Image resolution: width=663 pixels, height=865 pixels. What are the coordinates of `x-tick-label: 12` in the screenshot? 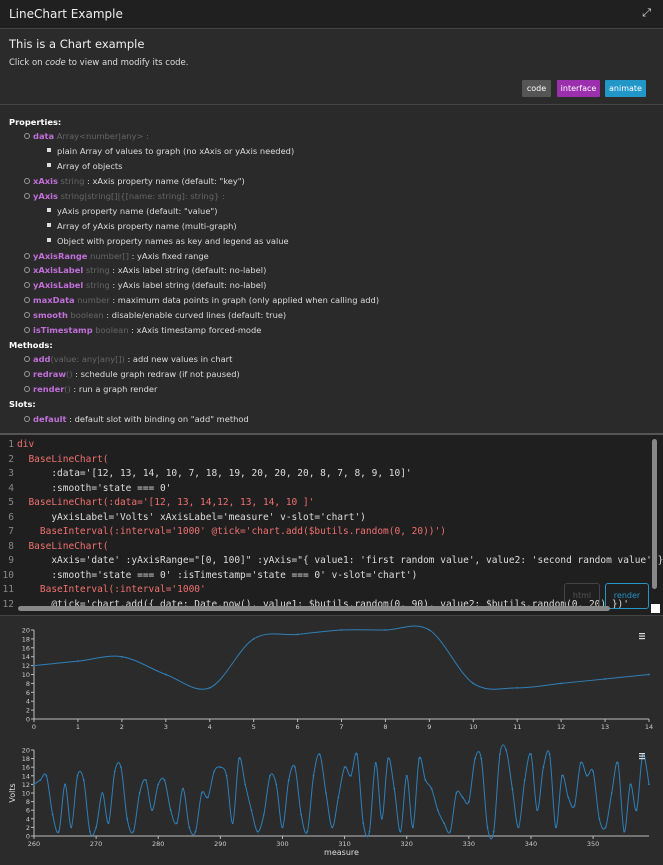 It's located at (561, 727).